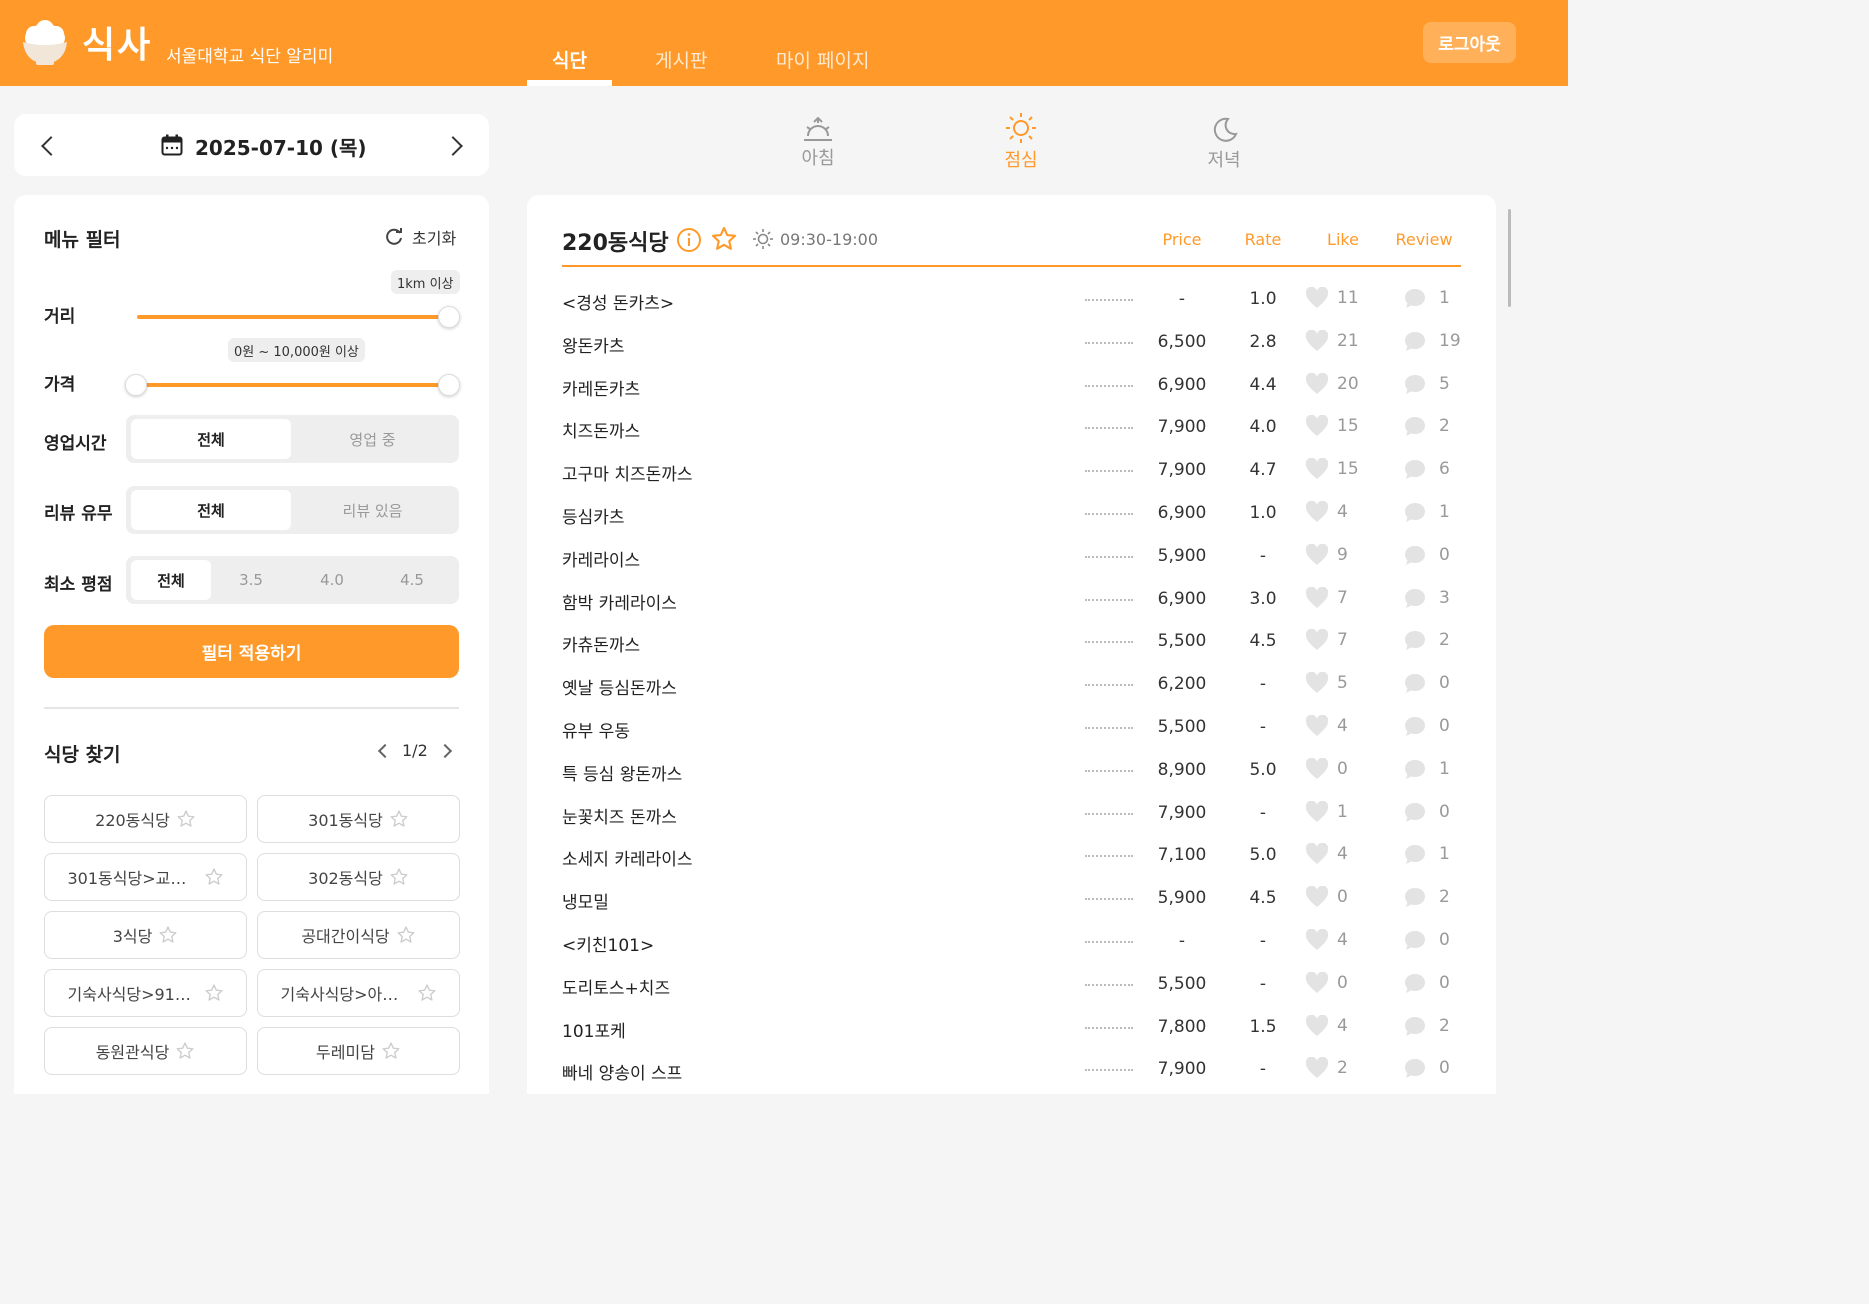 The height and width of the screenshot is (1304, 1869). Describe the element at coordinates (1326, 811) in the screenshot. I see `like-button: 1` at that location.